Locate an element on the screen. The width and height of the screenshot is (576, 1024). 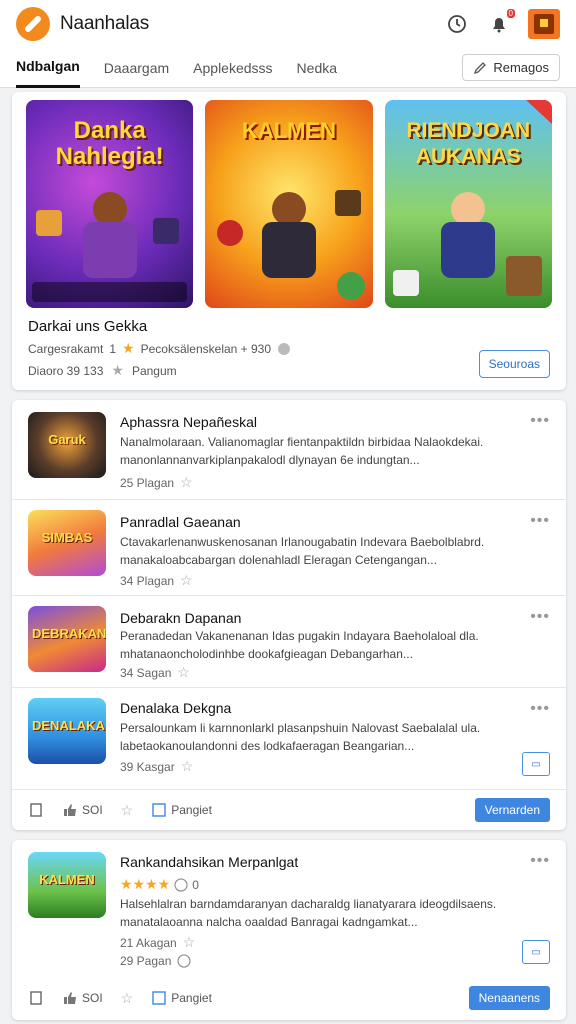
featured-meta2-left: Diaoro 39 133 is located at coordinates (66, 370).